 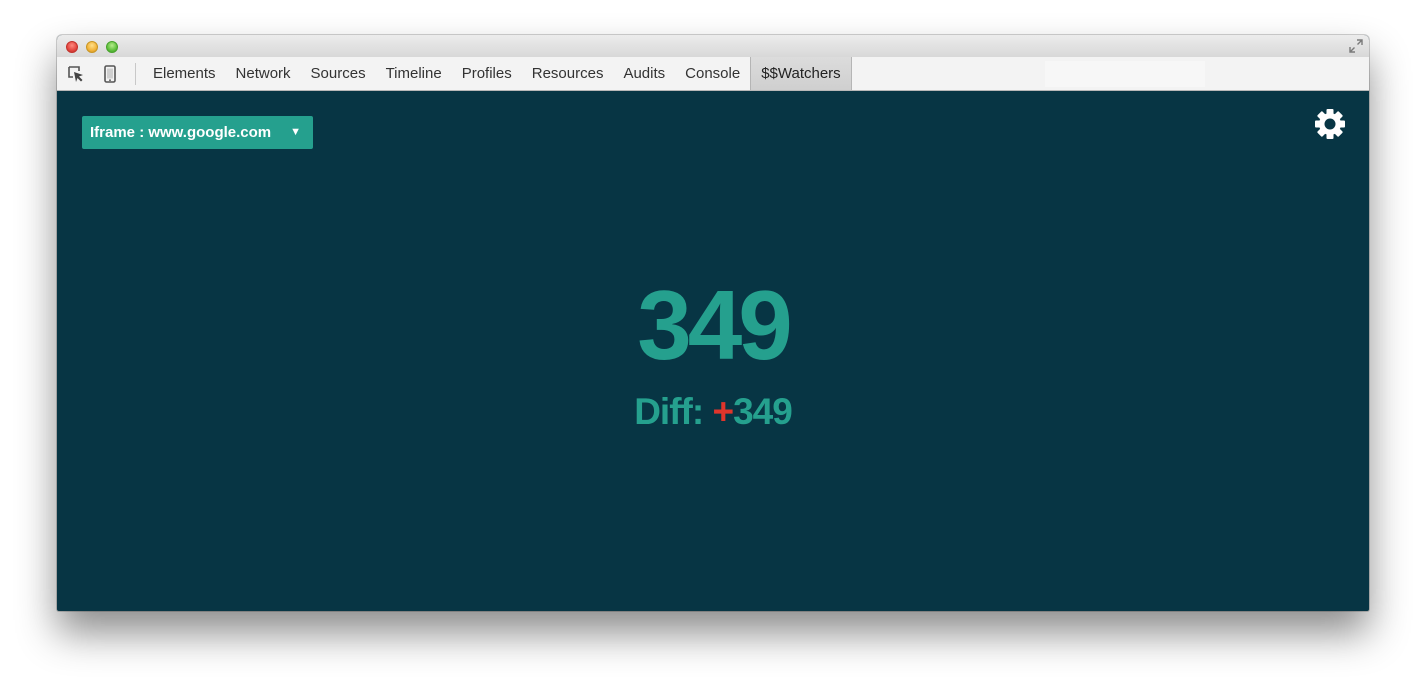 I want to click on frame-select-value: Iframe : www.google.com, so click(x=181, y=132).